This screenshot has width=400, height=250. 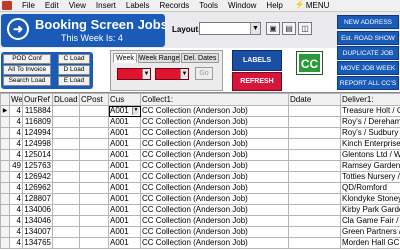 I want to click on all-to-invoice-button: All To Invoice, so click(x=27, y=70).